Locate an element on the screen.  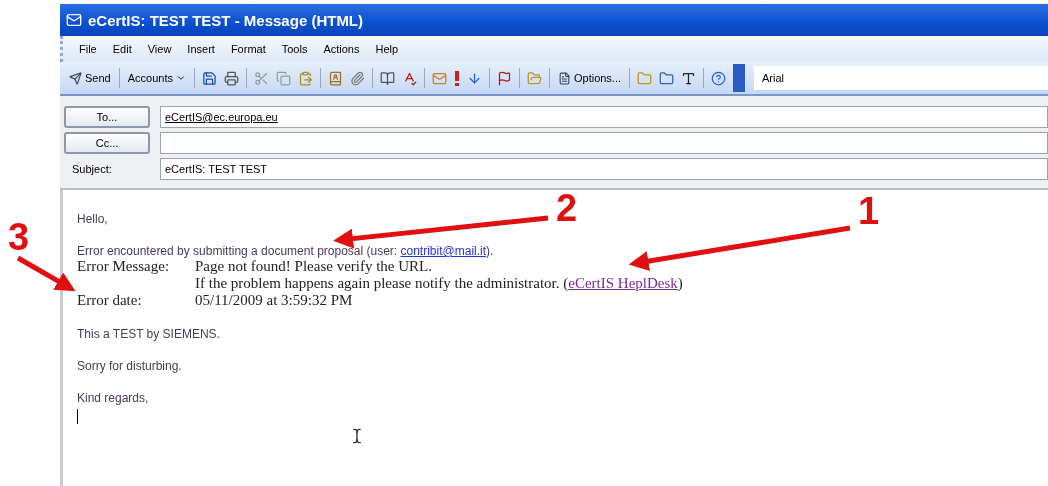
address-book-icon is located at coordinates (335, 78).